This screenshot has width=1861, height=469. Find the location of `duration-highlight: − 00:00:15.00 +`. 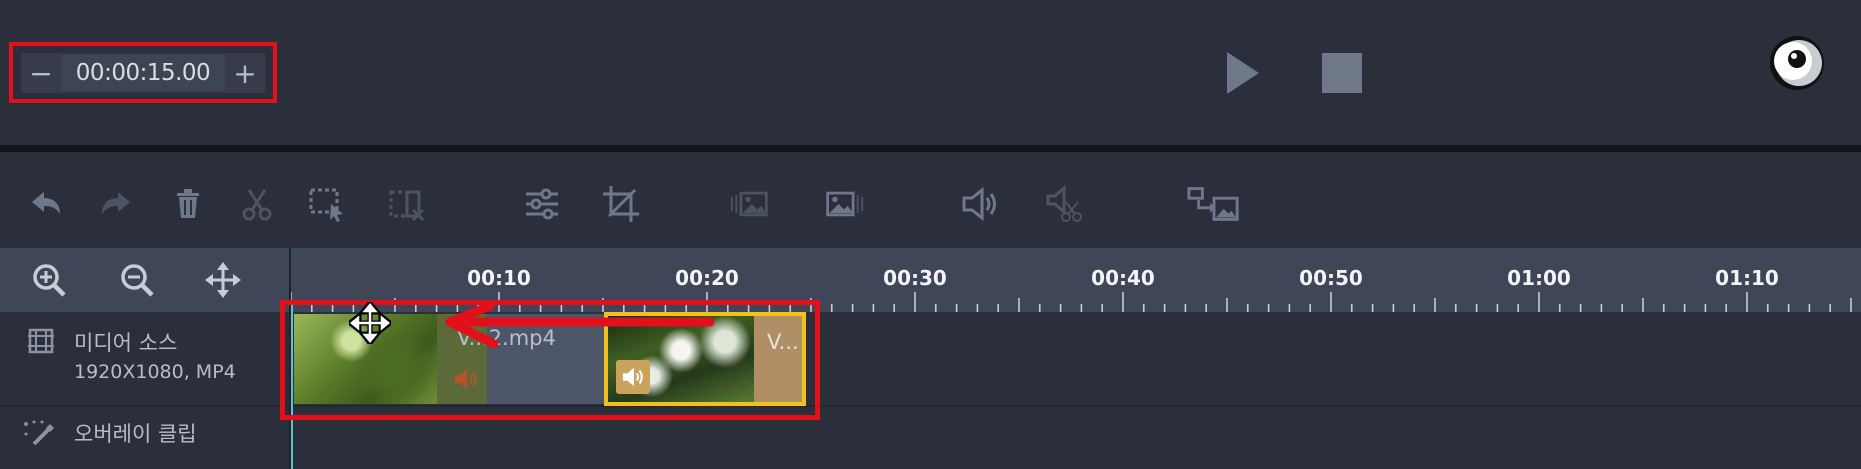

duration-highlight: − 00:00:15.00 + is located at coordinates (143, 72).